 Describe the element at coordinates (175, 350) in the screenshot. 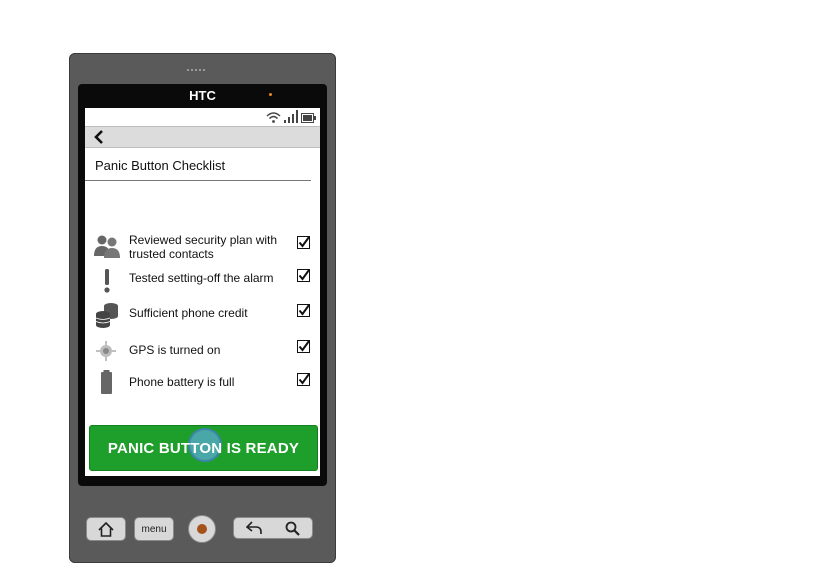

I see `checklist-label: GPS is turned on` at that location.